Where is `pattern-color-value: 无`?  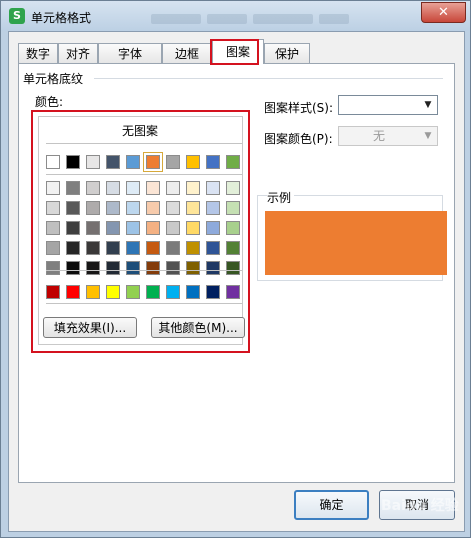 pattern-color-value: 无 is located at coordinates (378, 136).